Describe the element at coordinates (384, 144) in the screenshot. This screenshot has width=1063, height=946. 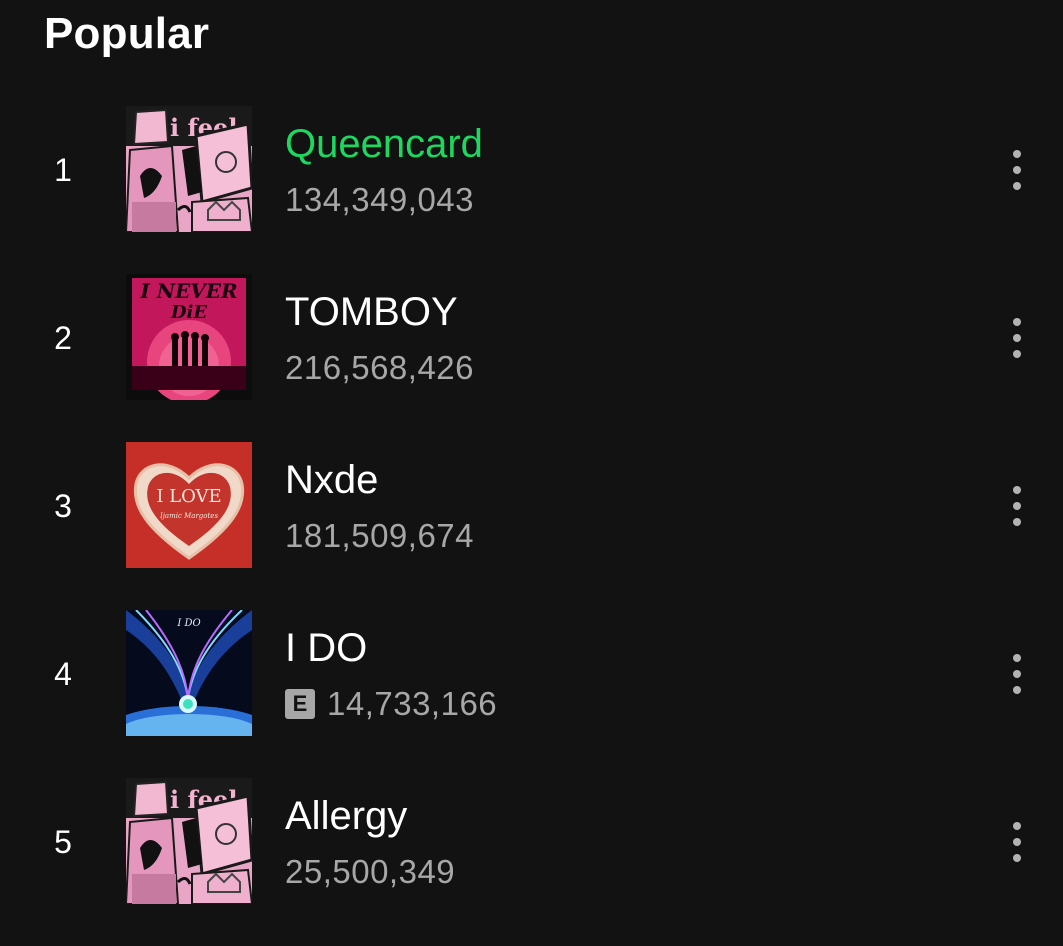
I see `track-title: Queencard` at that location.